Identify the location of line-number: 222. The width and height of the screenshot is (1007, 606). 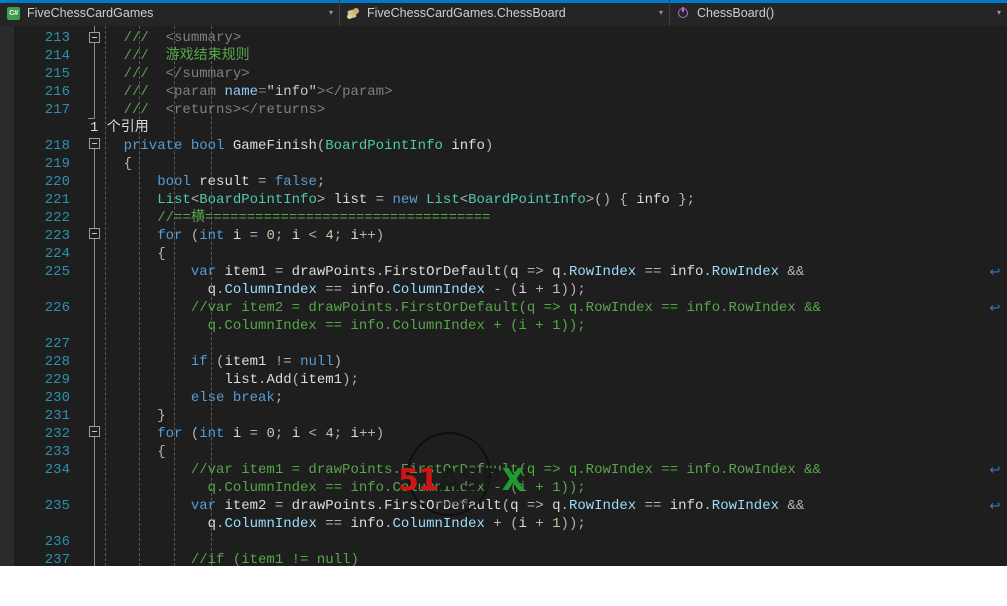
(57, 218).